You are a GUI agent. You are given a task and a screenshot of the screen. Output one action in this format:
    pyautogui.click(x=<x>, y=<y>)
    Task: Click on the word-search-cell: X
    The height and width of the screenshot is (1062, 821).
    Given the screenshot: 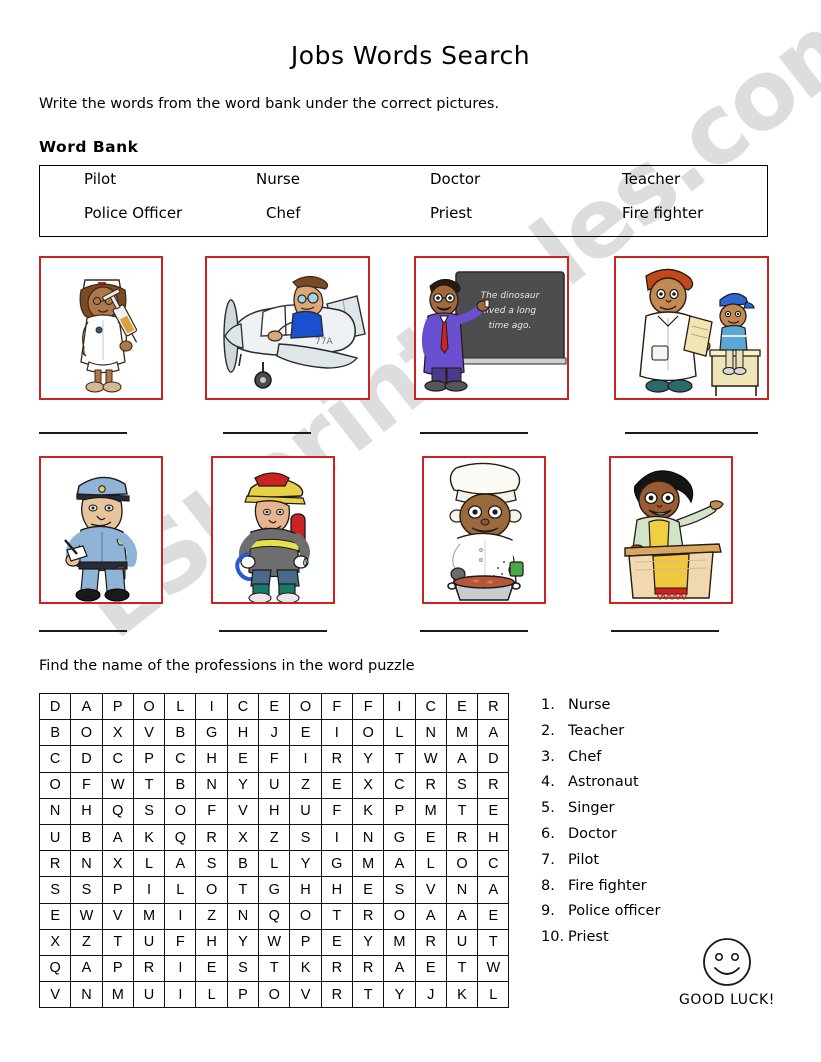 What is the action you would take?
    pyautogui.click(x=368, y=785)
    